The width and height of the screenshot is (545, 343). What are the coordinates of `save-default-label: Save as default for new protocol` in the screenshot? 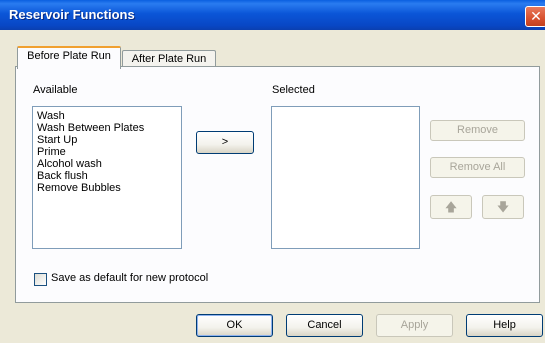 It's located at (129, 278).